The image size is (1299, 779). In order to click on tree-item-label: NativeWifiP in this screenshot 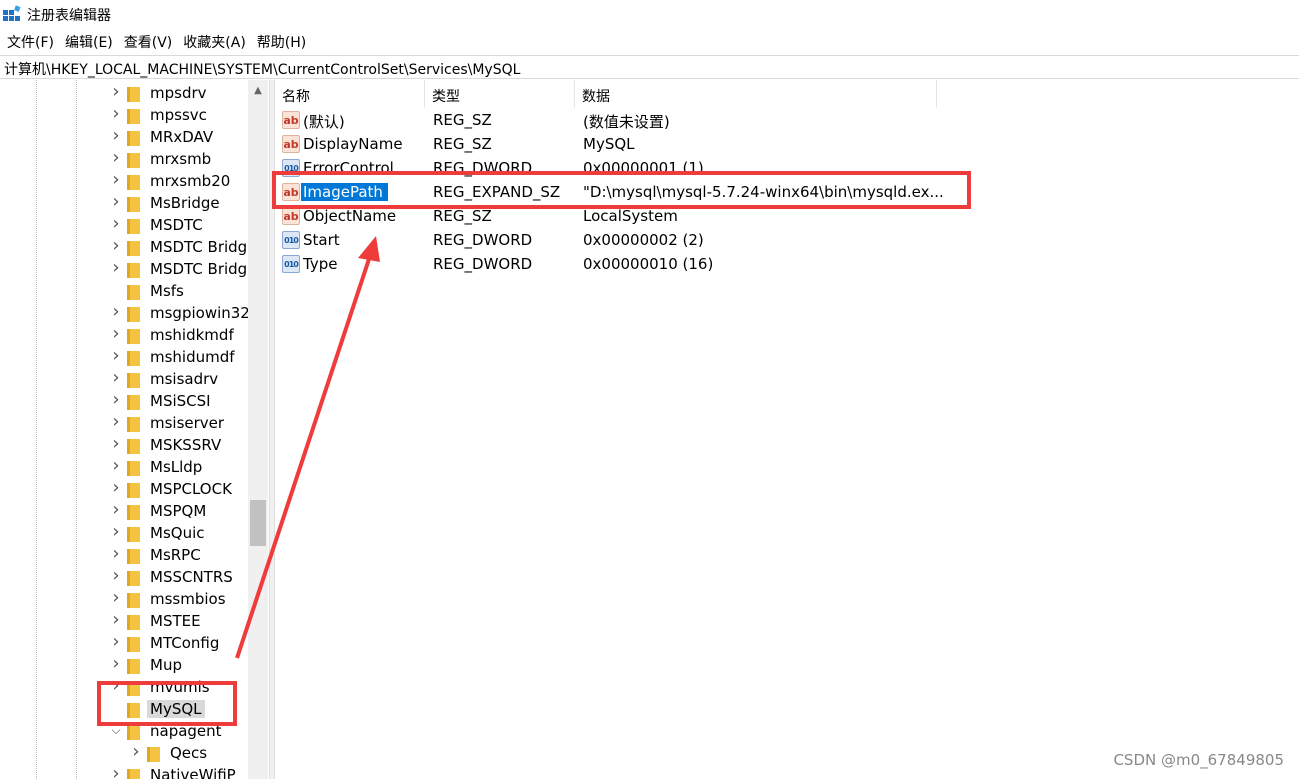, I will do `click(193, 772)`.